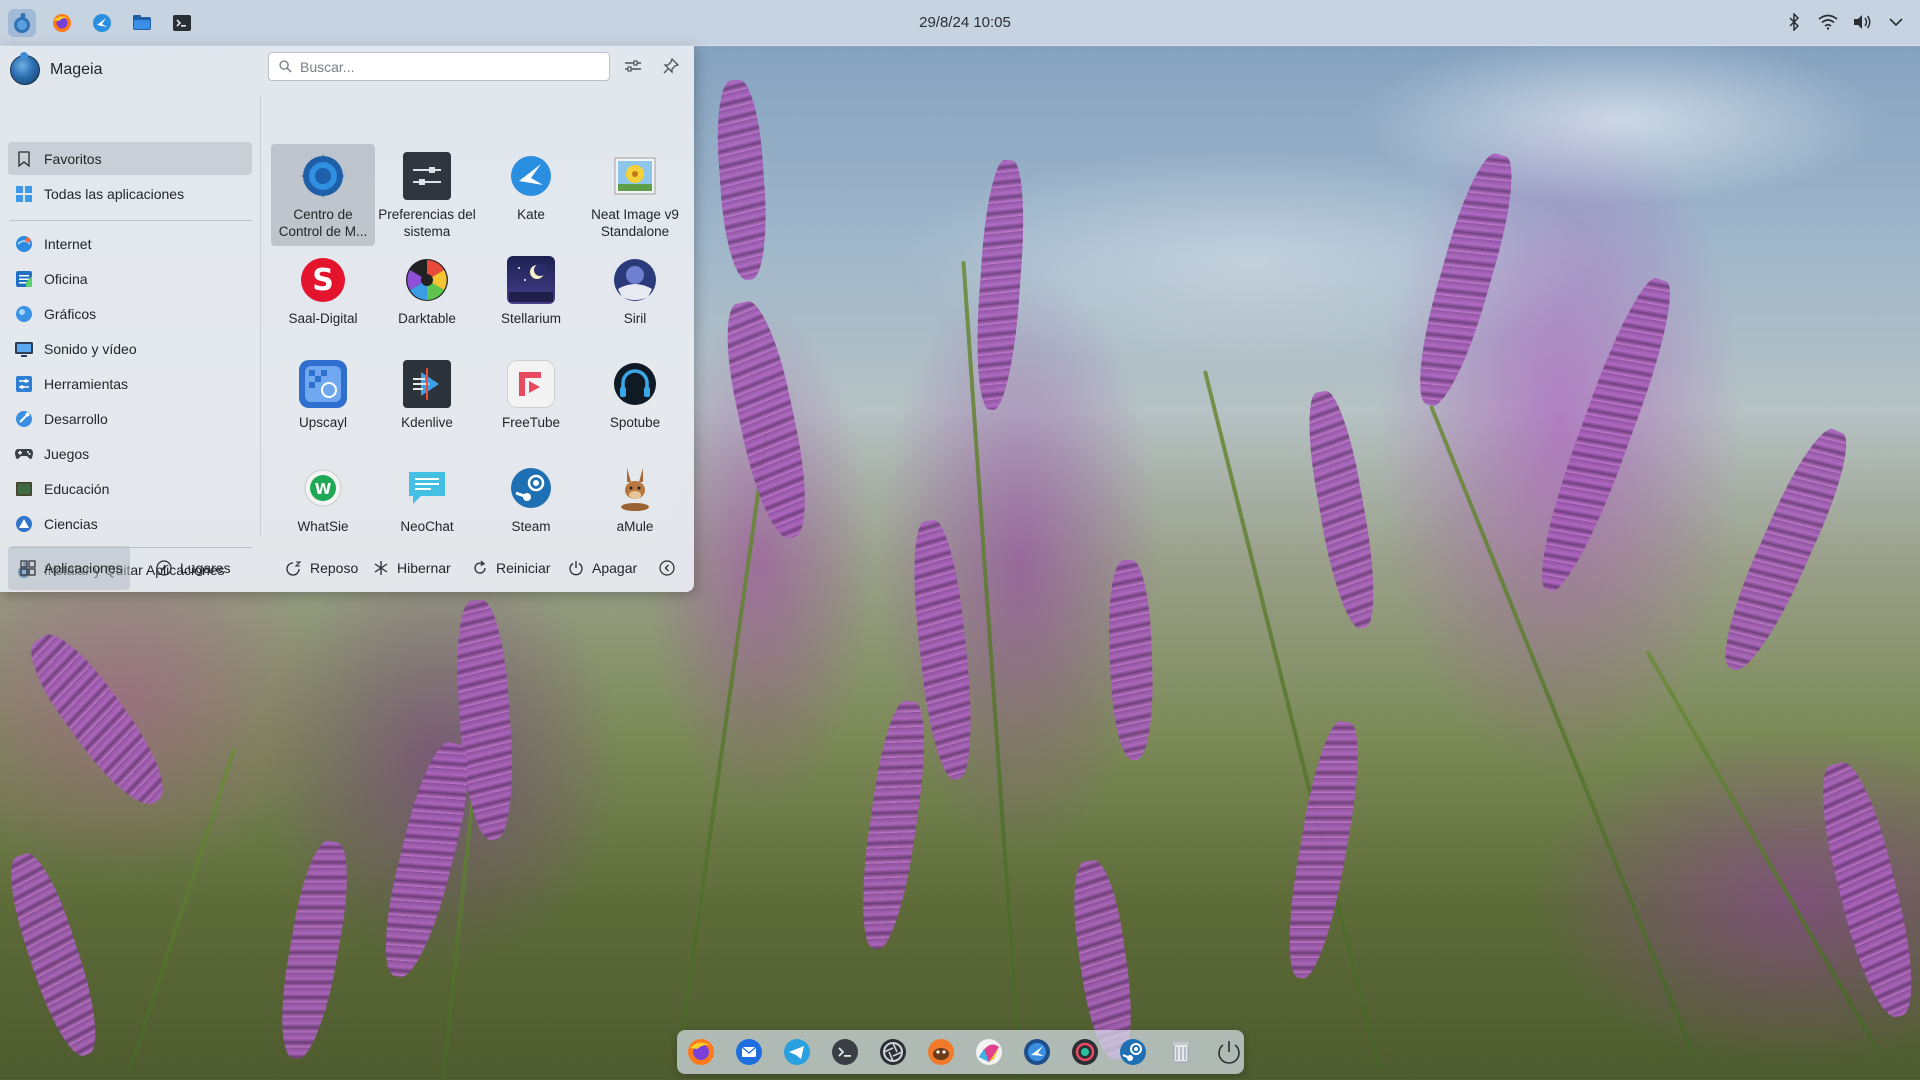  I want to click on category-multimedia: Sonido y vídeo, so click(130, 348).